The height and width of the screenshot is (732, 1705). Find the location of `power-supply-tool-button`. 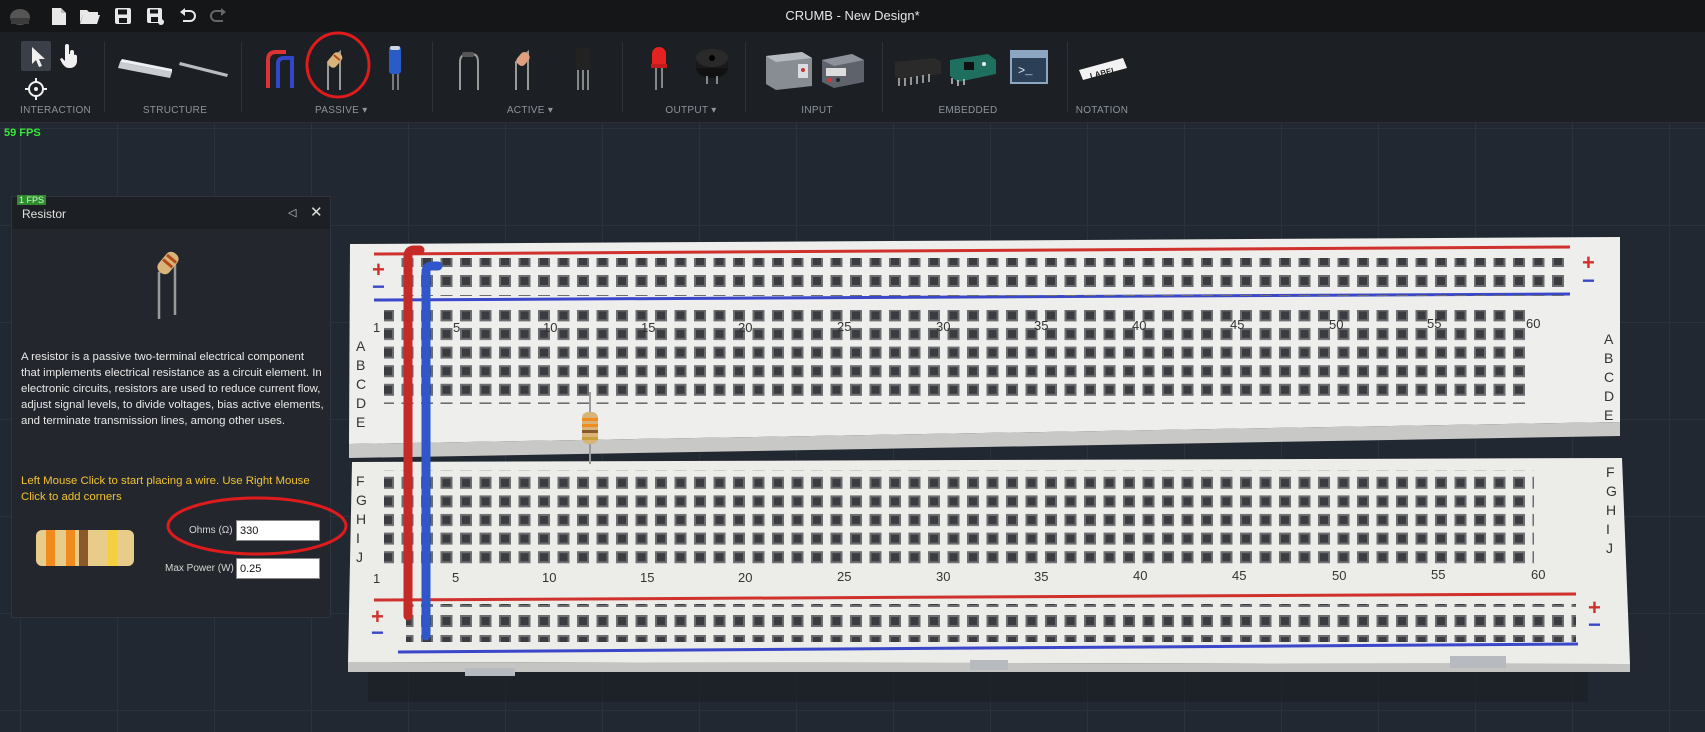

power-supply-tool-button is located at coordinates (843, 72).